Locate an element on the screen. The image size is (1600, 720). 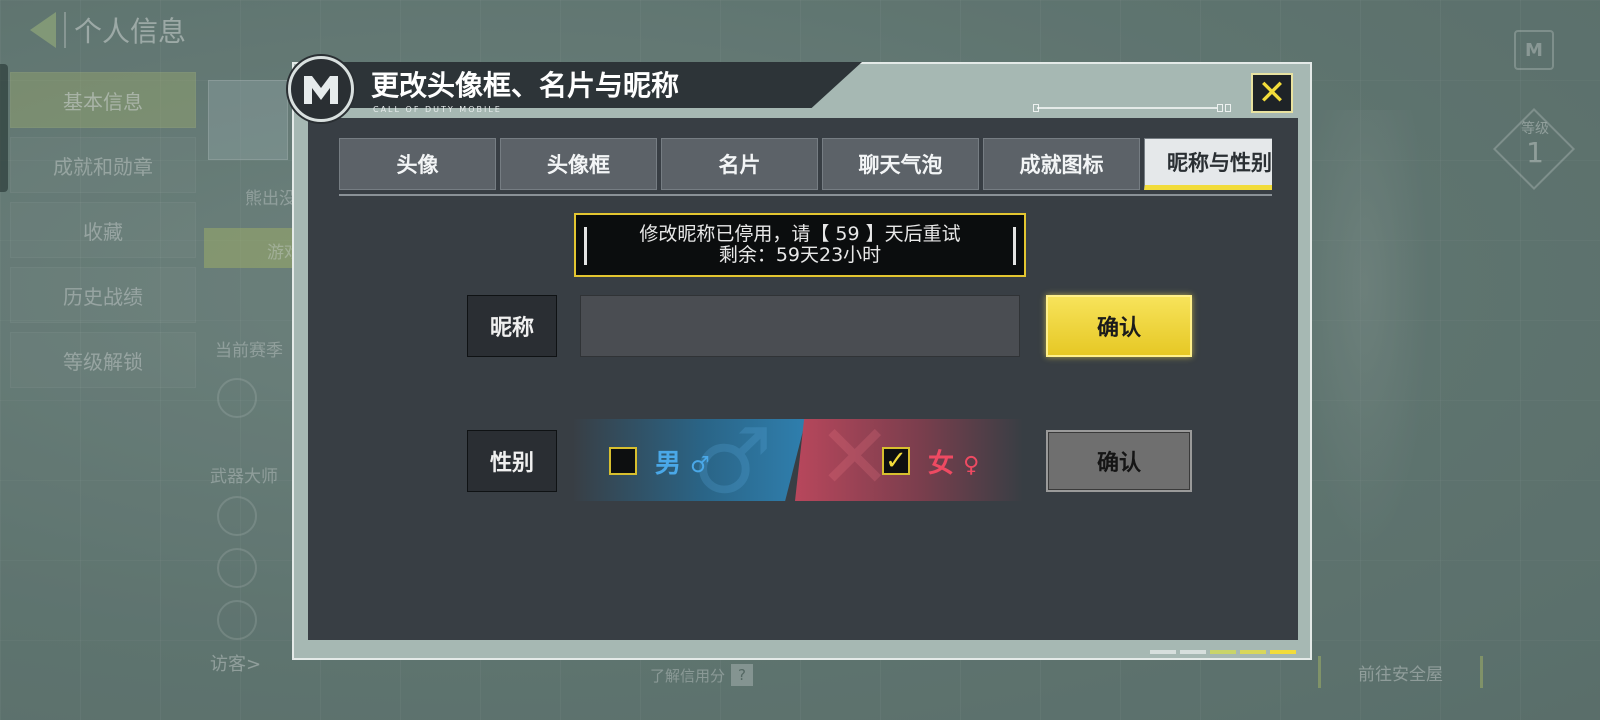
female-label: 女 ♀ is located at coordinates (953, 461).